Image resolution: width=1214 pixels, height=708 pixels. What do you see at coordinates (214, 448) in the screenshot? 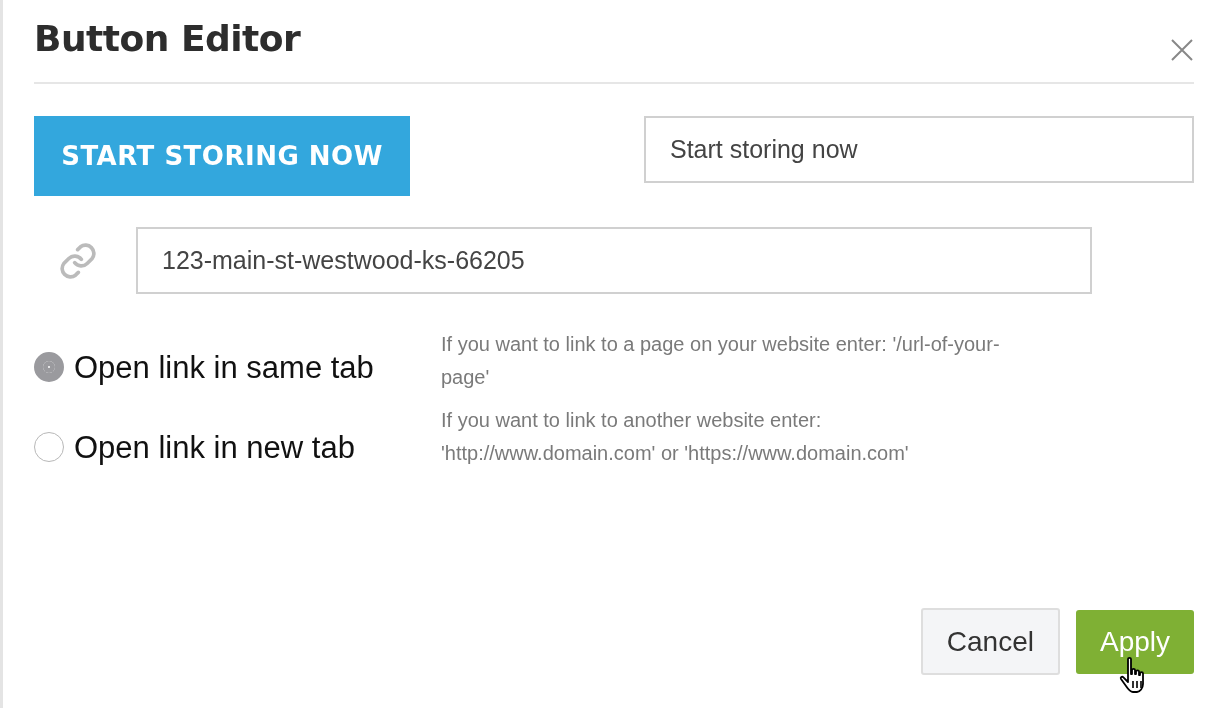
I see `radio-label: Open link in new tab` at bounding box center [214, 448].